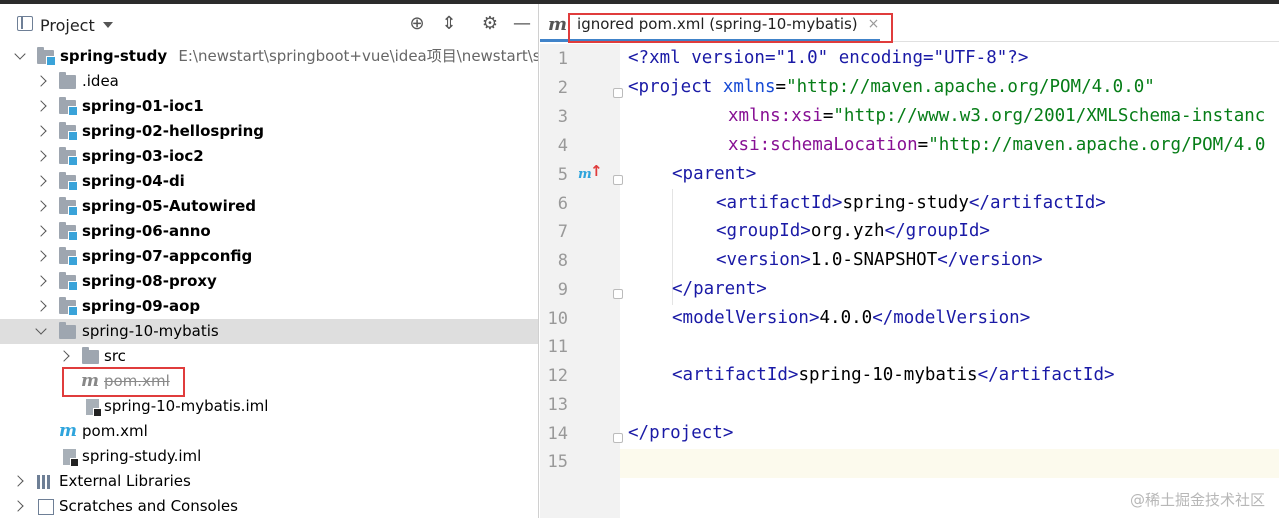 The width and height of the screenshot is (1279, 518). I want to click on line-number: 14, so click(557, 434).